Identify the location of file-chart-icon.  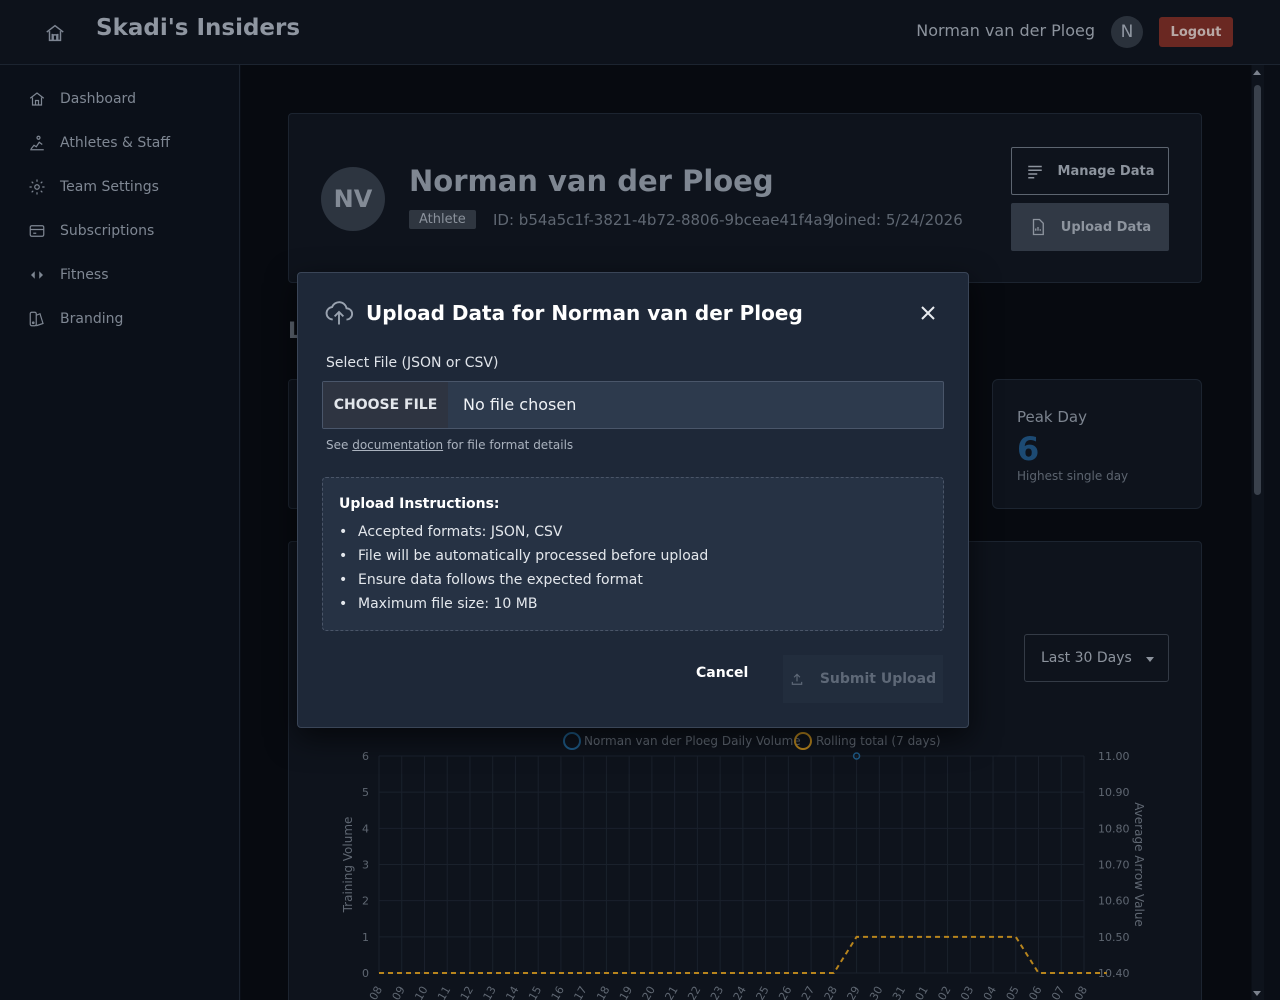
(1038, 227).